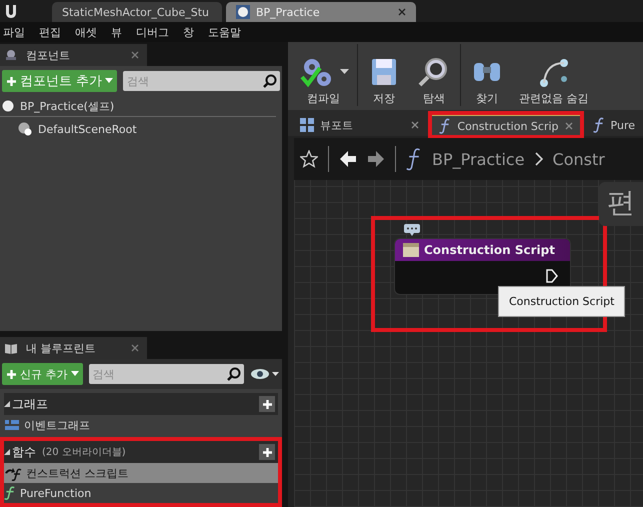 The width and height of the screenshot is (643, 507). What do you see at coordinates (152, 32) in the screenshot?
I see `menu-item: 디버그` at bounding box center [152, 32].